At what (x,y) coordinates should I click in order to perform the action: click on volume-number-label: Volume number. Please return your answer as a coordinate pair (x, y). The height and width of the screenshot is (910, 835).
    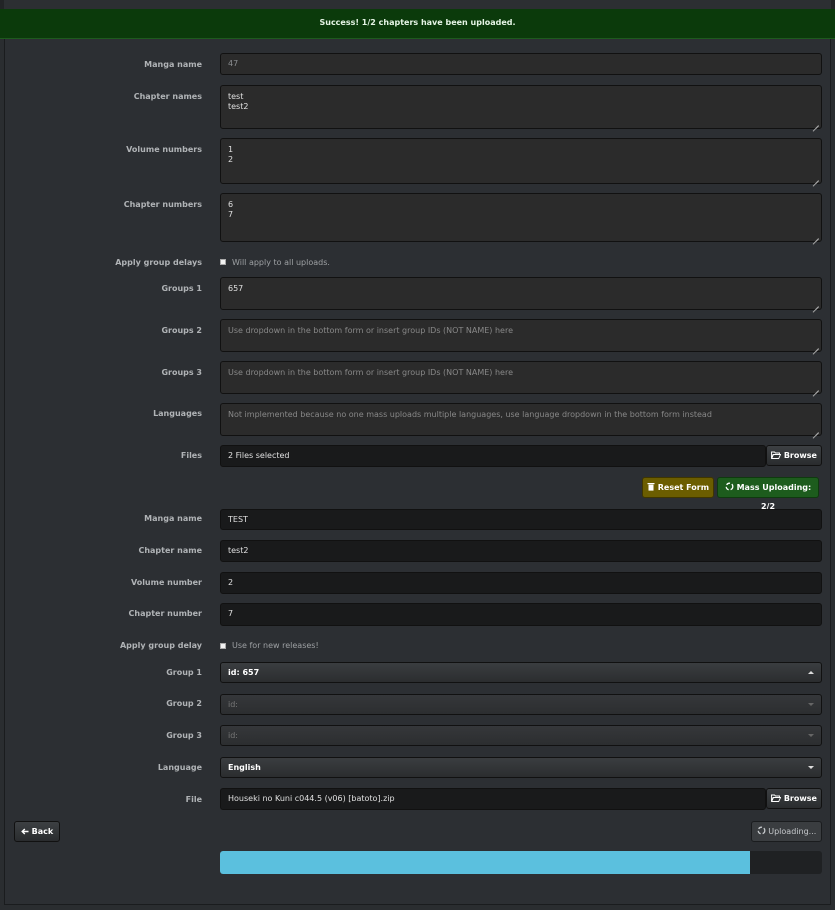
    Looking at the image, I should click on (166, 582).